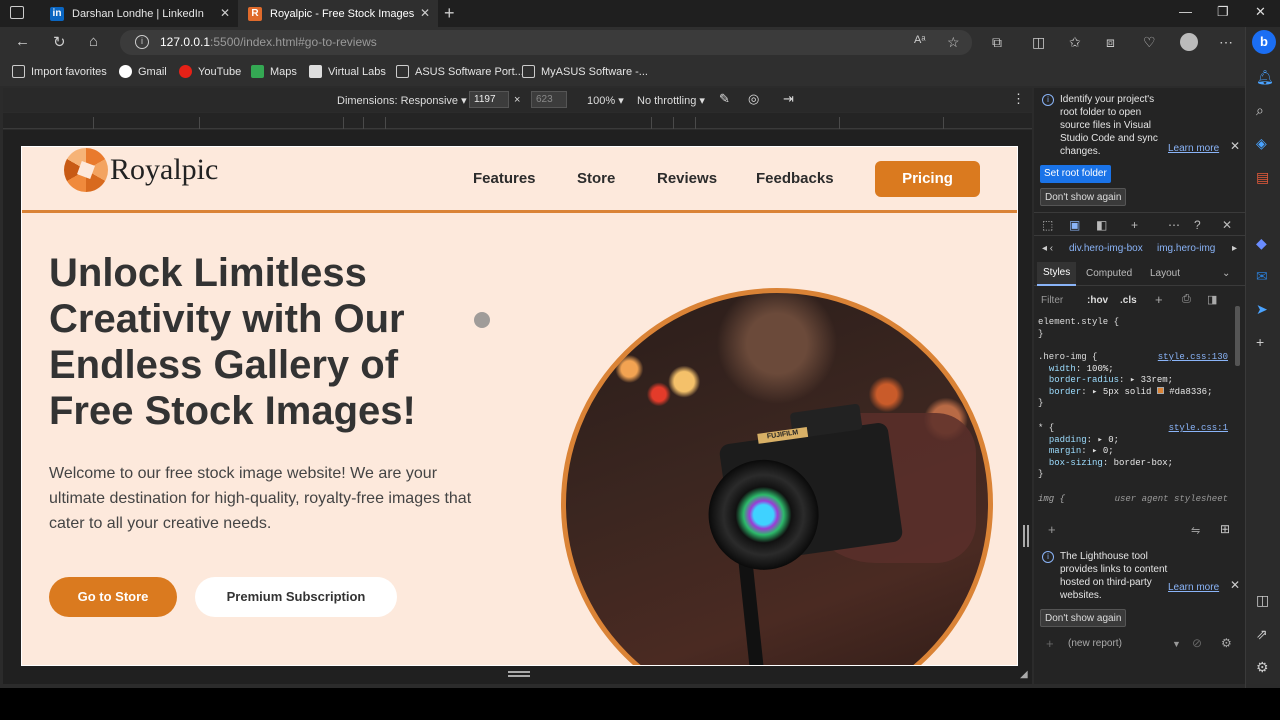 The image size is (1280, 720). I want to click on nav-reviews: Reviews, so click(687, 178).